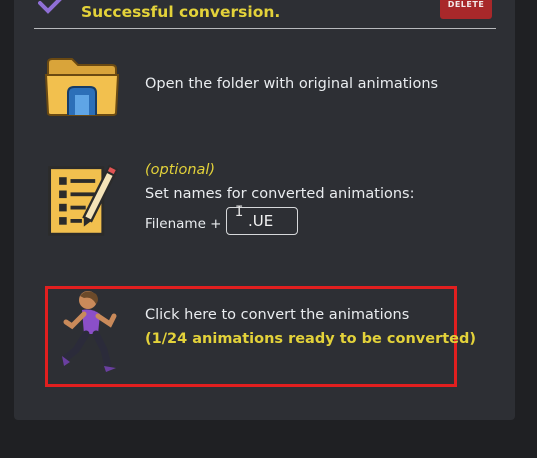 This screenshot has width=537, height=458. Describe the element at coordinates (280, 194) in the screenshot. I see `set-names-label: Set names for converted animations:` at that location.